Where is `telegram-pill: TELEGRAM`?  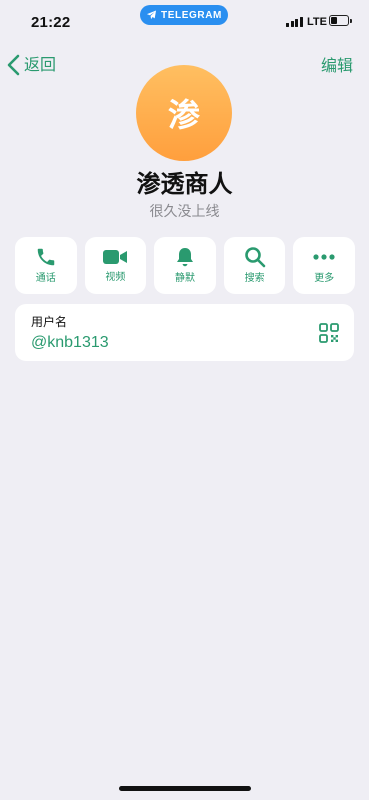 telegram-pill: TELEGRAM is located at coordinates (184, 15).